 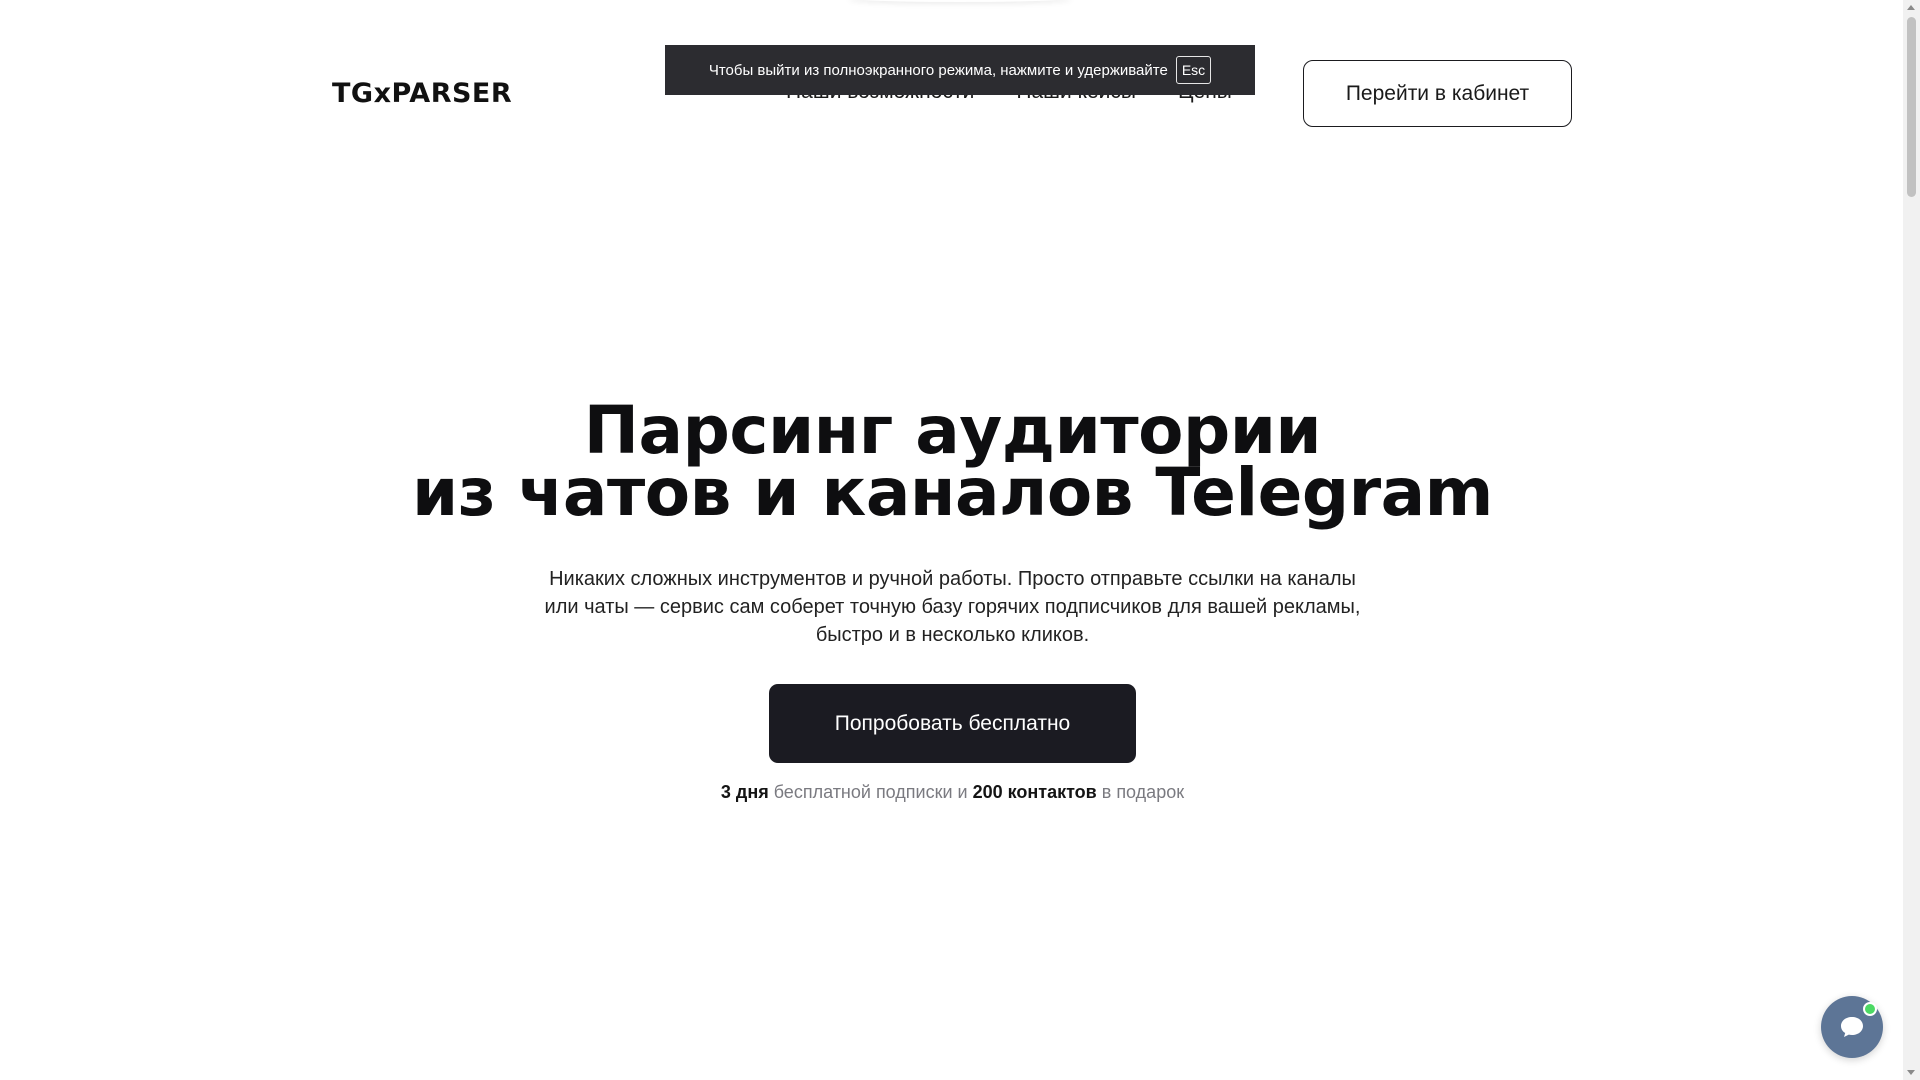 I want to click on page-scrollbar, so click(x=1911, y=540).